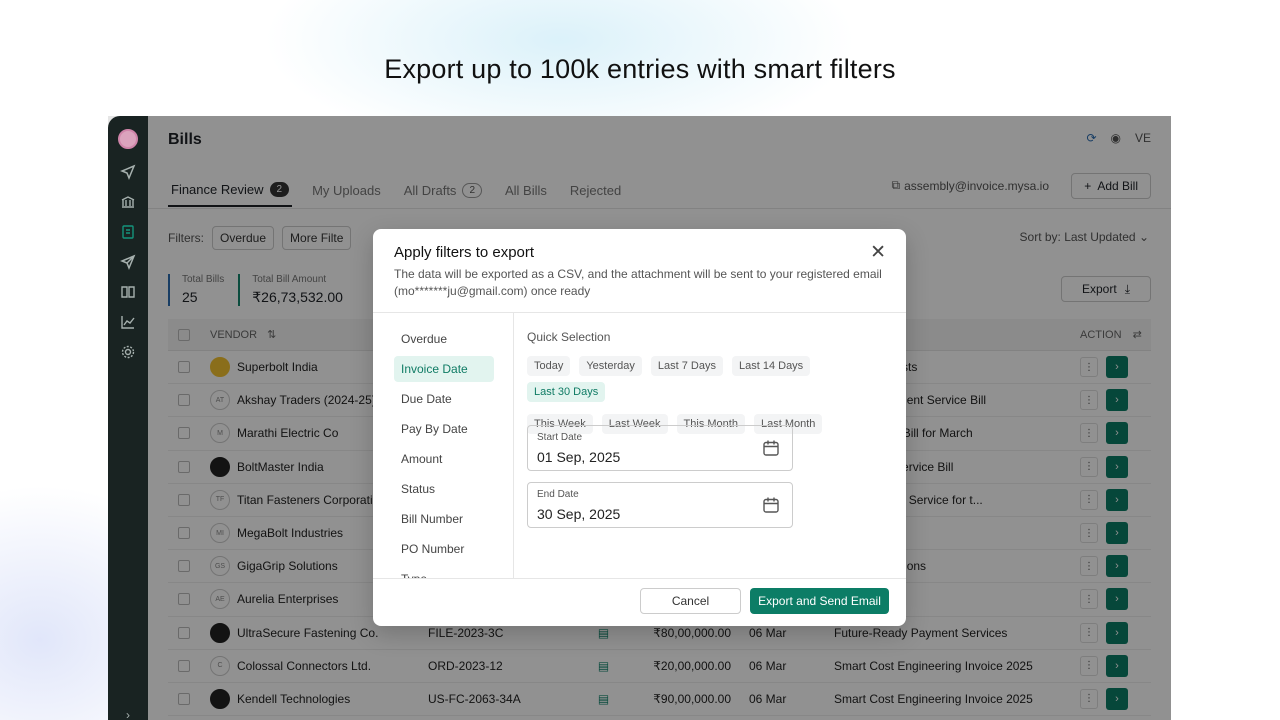 The width and height of the screenshot is (1280, 720). What do you see at coordinates (660, 505) in the screenshot?
I see `end-date-field: End Date 30 Sep, 2025` at bounding box center [660, 505].